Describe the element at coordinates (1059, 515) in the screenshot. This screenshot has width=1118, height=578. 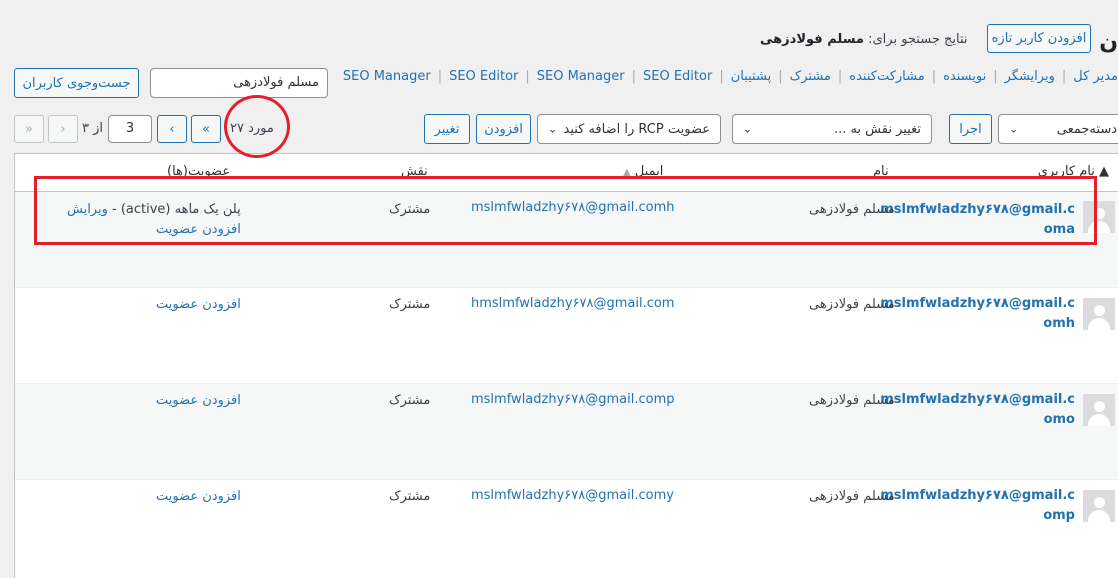
I see `username-line2: omp` at that location.